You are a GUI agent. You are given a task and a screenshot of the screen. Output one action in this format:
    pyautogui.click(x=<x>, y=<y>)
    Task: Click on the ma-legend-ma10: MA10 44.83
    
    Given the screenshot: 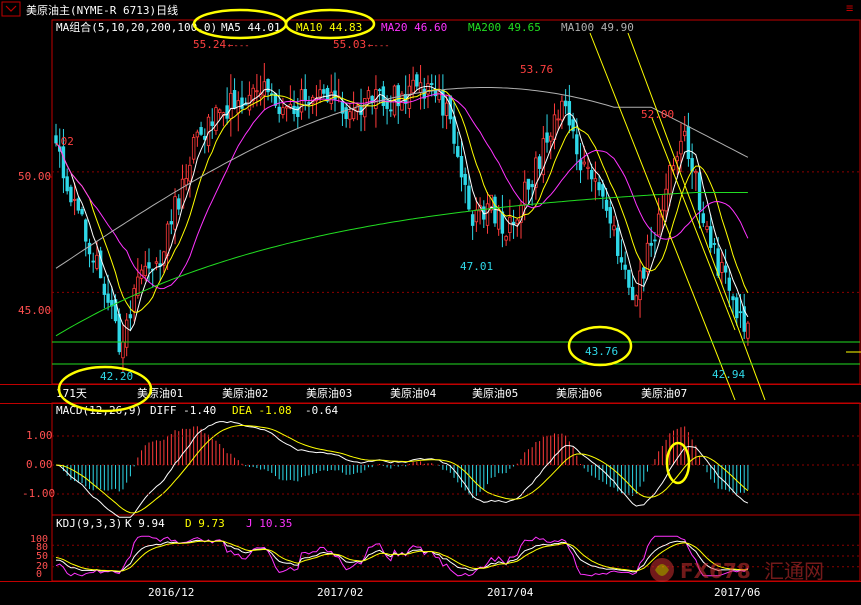 What is the action you would take?
    pyautogui.click(x=329, y=27)
    